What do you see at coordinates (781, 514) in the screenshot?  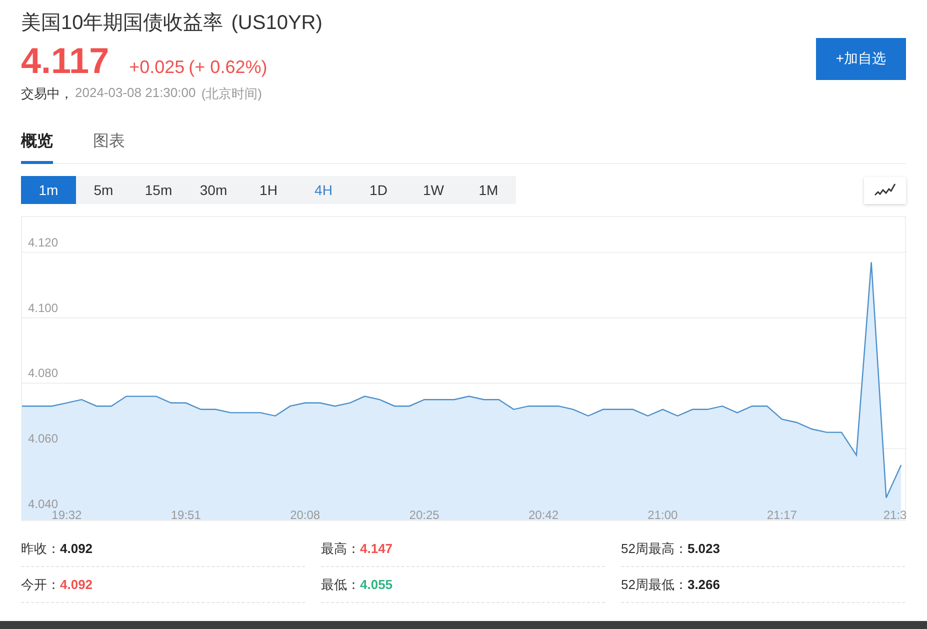 I see `axis-label: 21:17` at bounding box center [781, 514].